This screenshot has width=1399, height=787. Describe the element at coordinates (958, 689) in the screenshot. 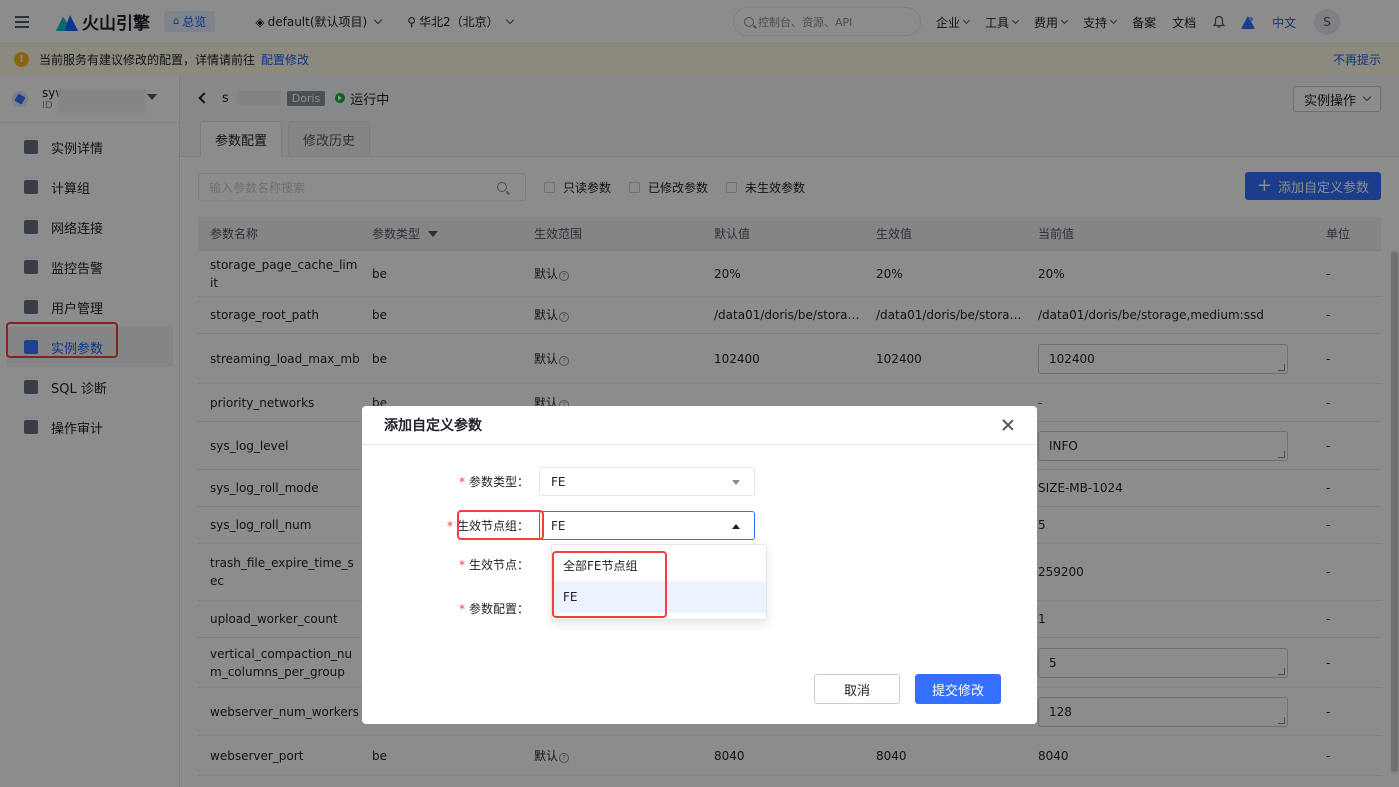

I see `submit-button: 提交修改` at that location.